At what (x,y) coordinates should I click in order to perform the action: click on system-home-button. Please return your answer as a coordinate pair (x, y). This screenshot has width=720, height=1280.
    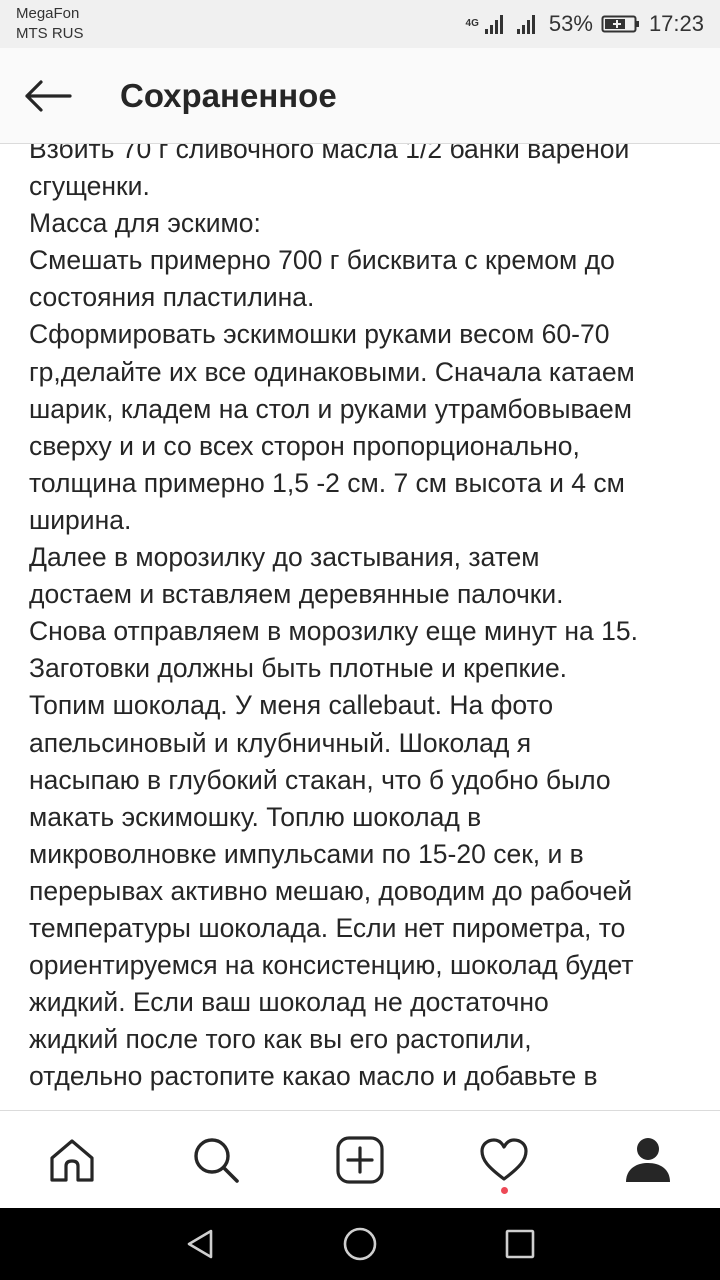
    Looking at the image, I should click on (360, 1244).